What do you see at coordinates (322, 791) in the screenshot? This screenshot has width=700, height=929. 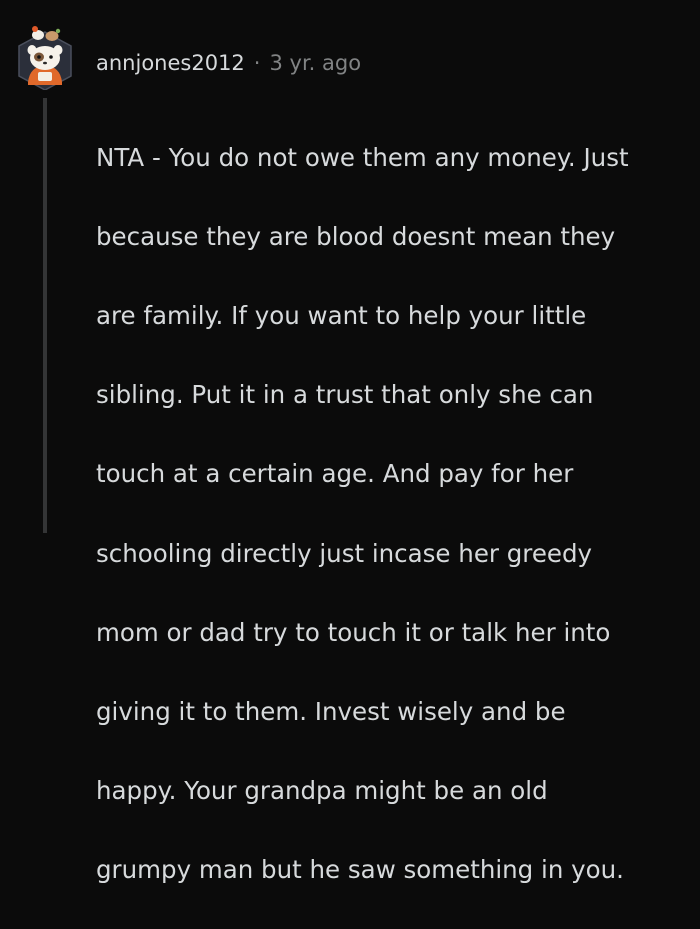 I see `comment-body-line: happy. Your grandpa might be an old` at bounding box center [322, 791].